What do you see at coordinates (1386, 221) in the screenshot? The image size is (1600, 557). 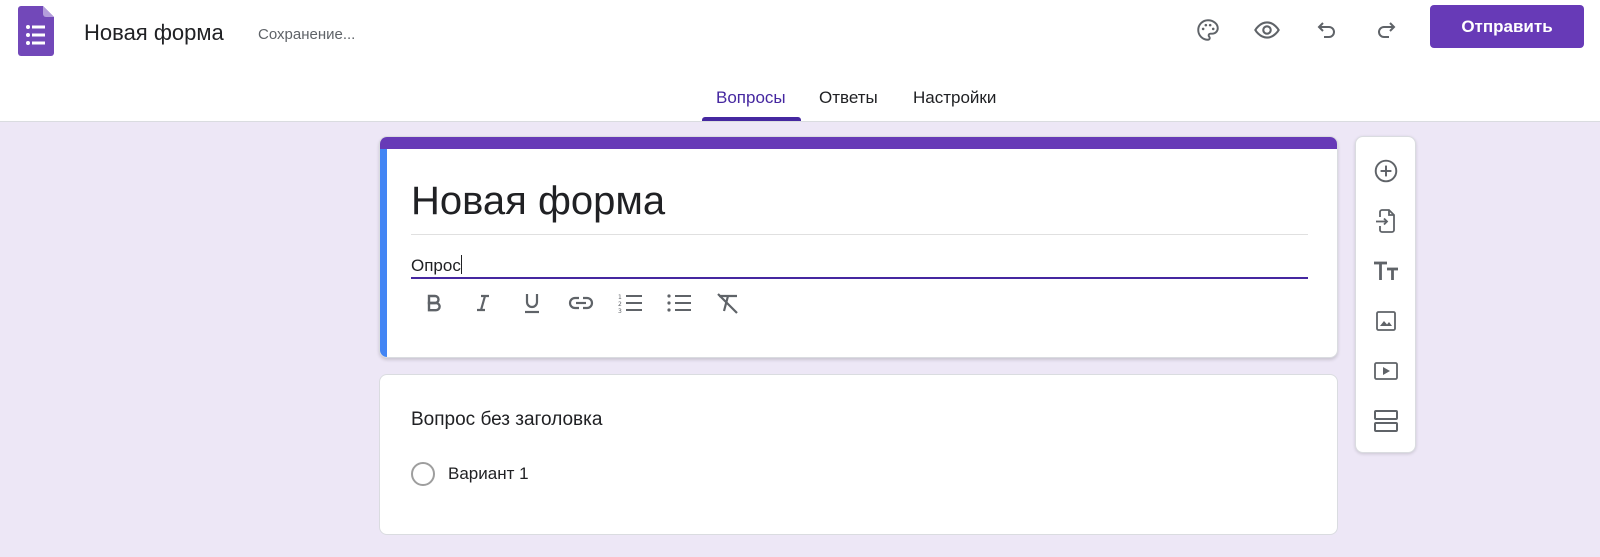 I see `import-questions-icon` at bounding box center [1386, 221].